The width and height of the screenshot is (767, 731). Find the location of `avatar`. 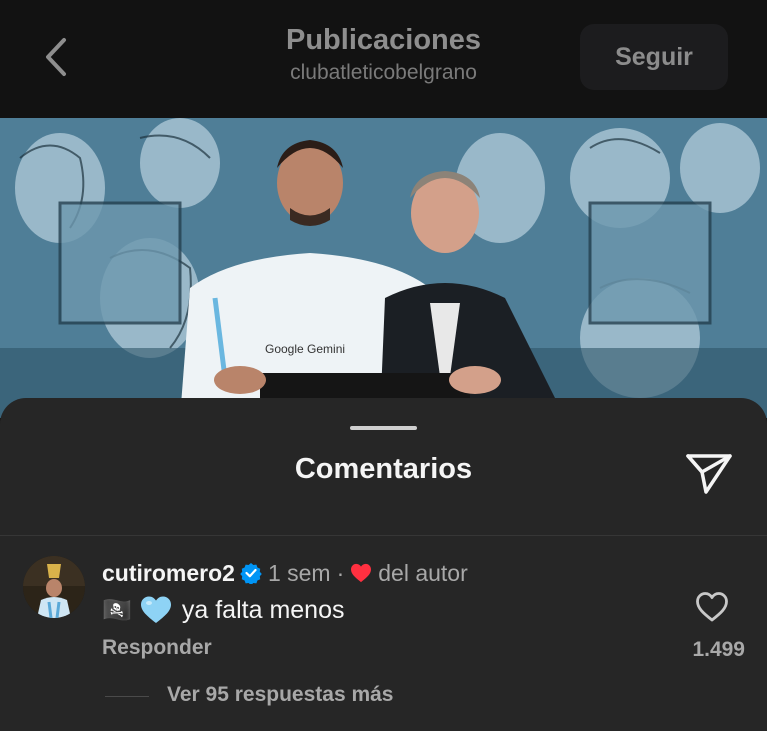

avatar is located at coordinates (54, 587).